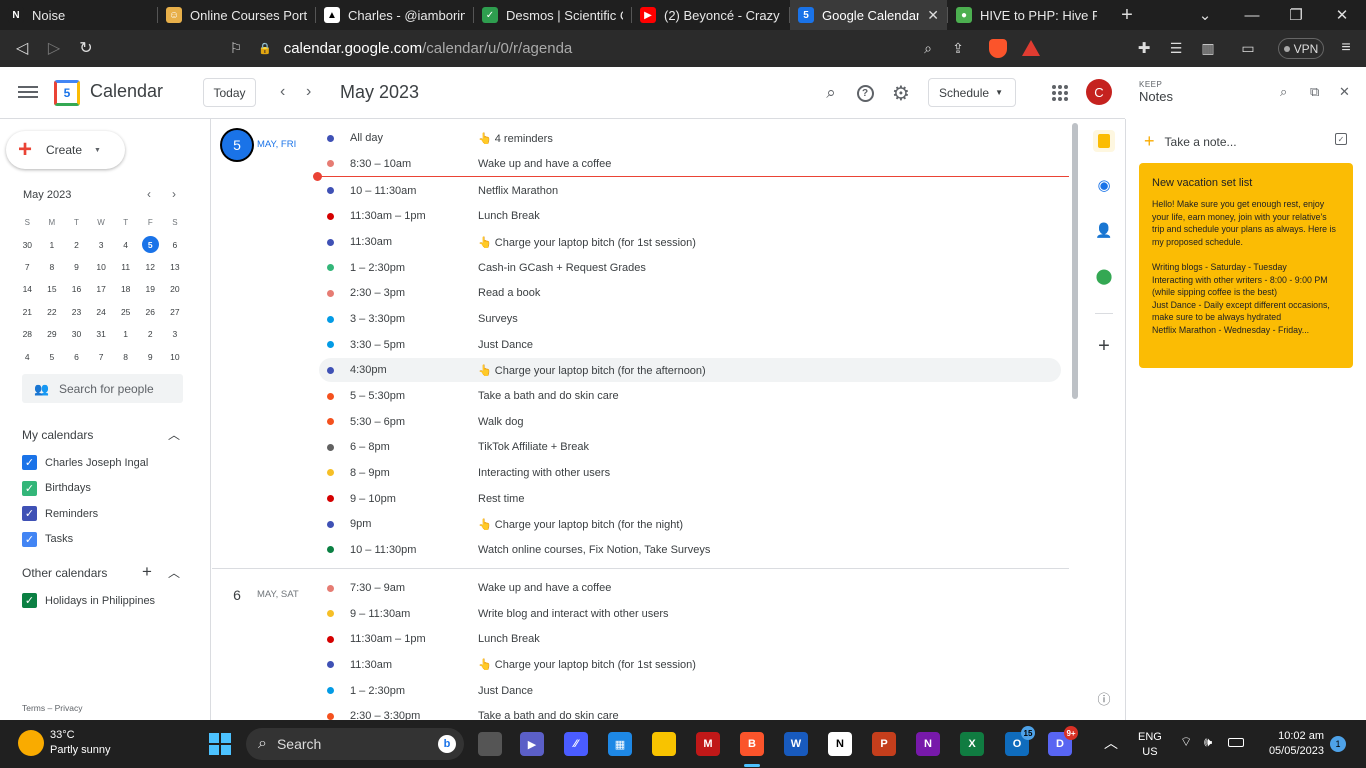 The image size is (1366, 768). I want to click on mini-calendar-day: 15, so click(52, 289).